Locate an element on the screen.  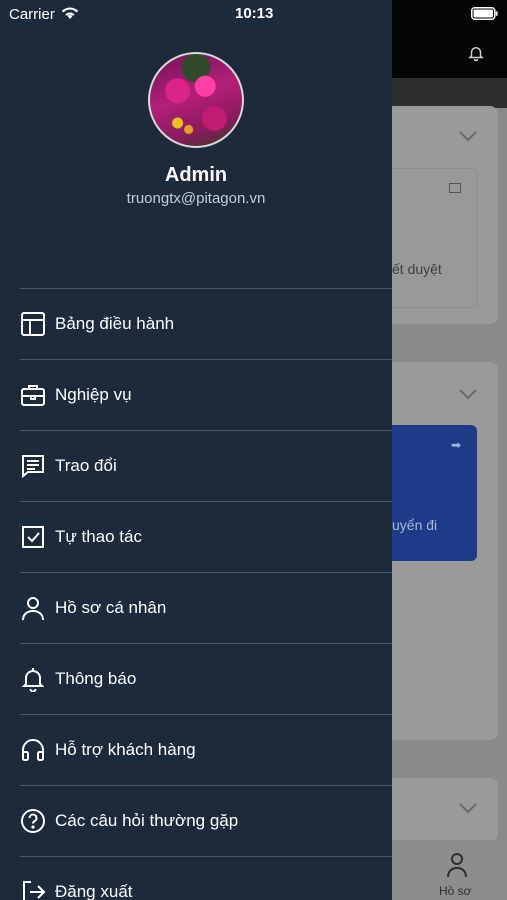
menu-item-dashboard: Bảng điều hành is located at coordinates (206, 324).